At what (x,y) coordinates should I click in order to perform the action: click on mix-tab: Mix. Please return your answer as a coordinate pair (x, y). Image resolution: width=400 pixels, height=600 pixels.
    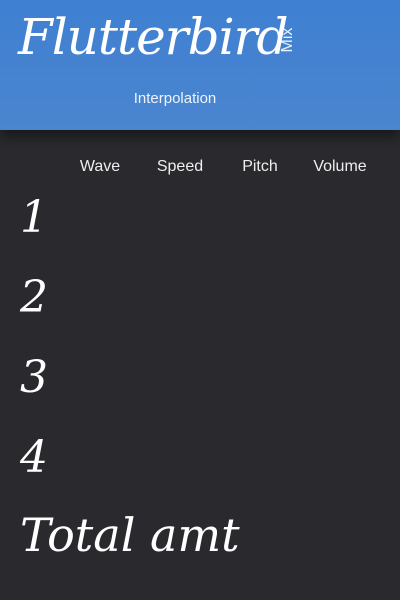
    Looking at the image, I should click on (288, 40).